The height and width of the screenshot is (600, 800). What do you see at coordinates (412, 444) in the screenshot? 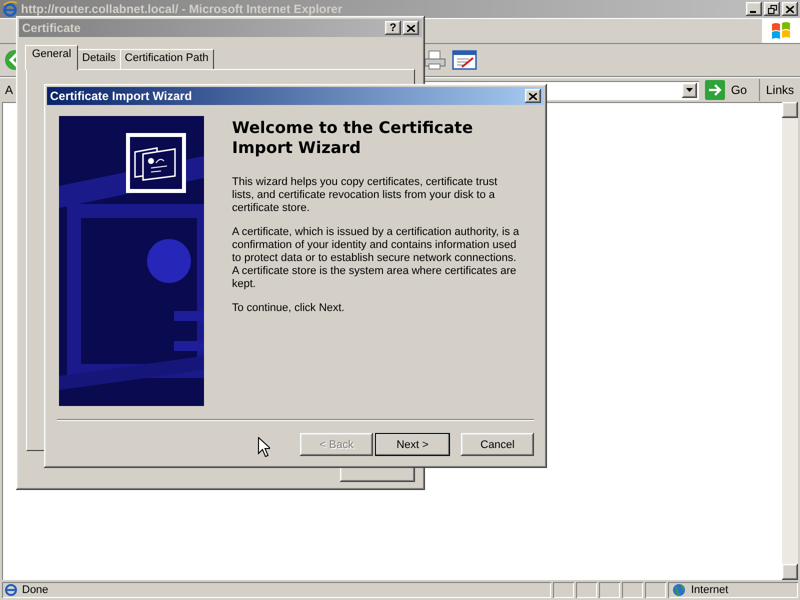
I see `next-button: Next >` at bounding box center [412, 444].